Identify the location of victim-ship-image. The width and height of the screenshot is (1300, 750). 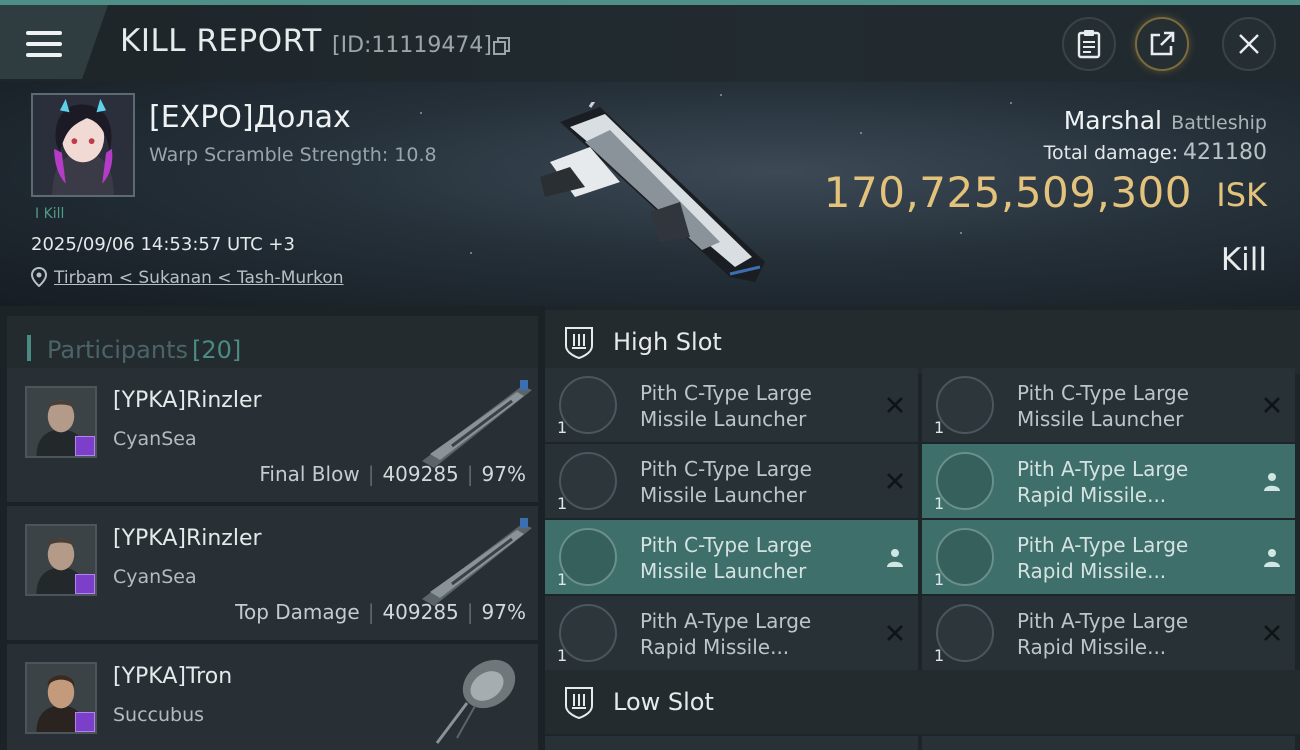
(652, 192).